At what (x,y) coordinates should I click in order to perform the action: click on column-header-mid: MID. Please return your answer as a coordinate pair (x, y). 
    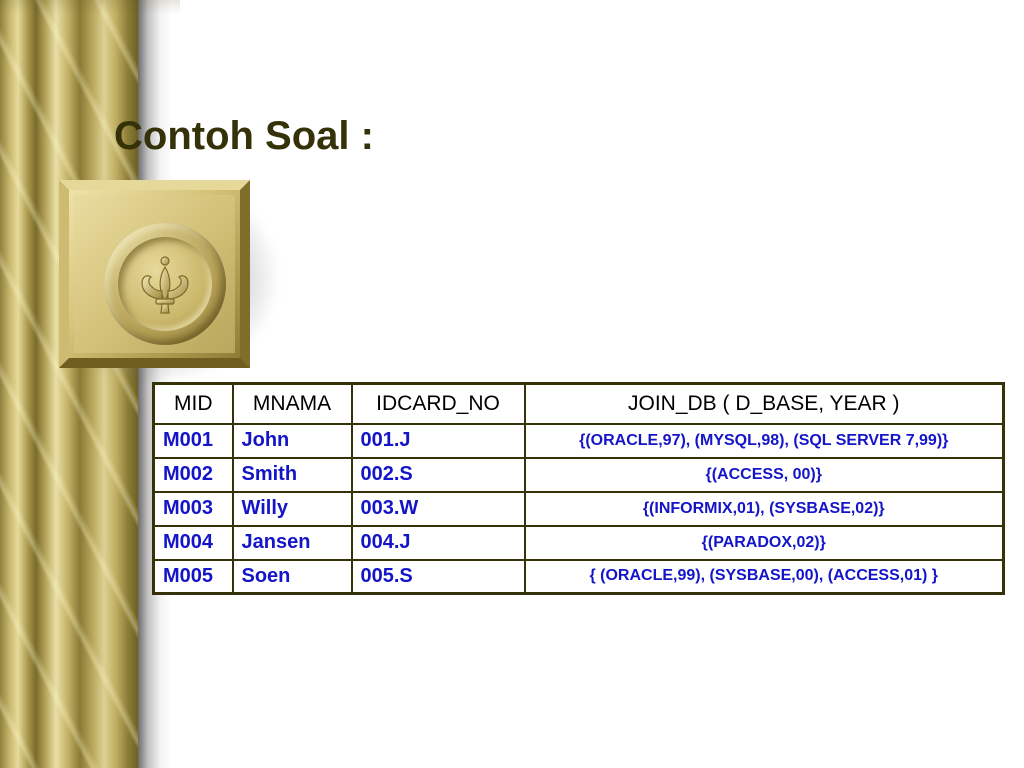
    Looking at the image, I should click on (193, 403).